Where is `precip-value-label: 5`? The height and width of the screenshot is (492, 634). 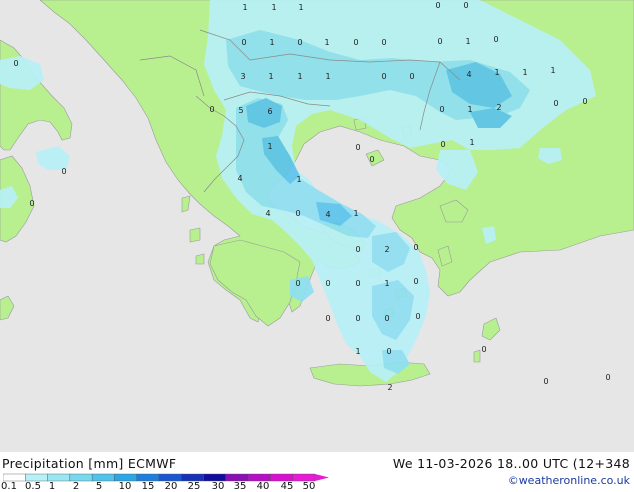 precip-value-label: 5 is located at coordinates (240, 110).